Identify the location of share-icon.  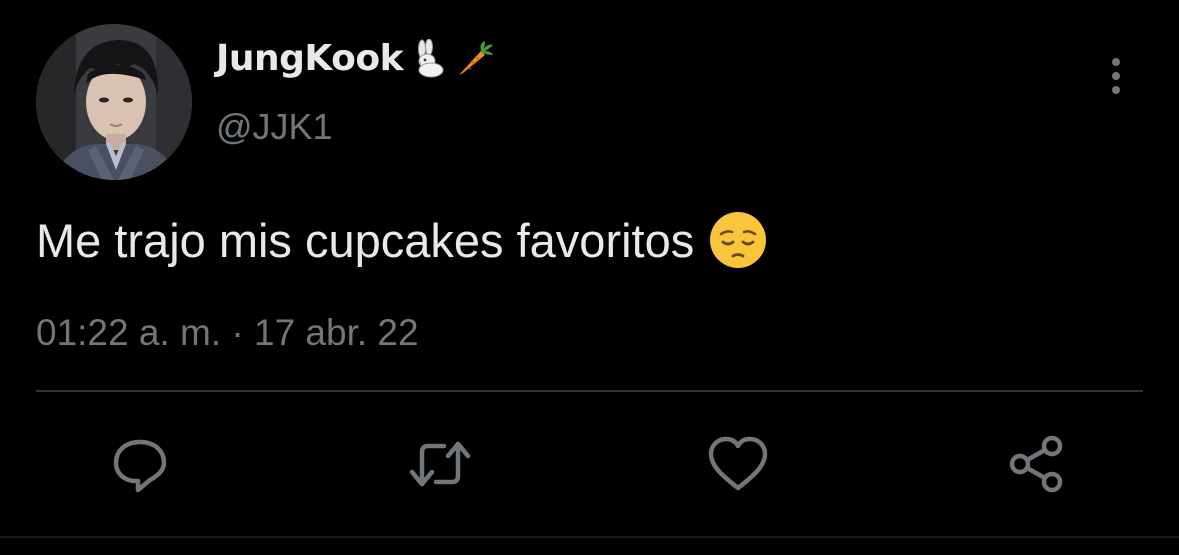
(1036, 464).